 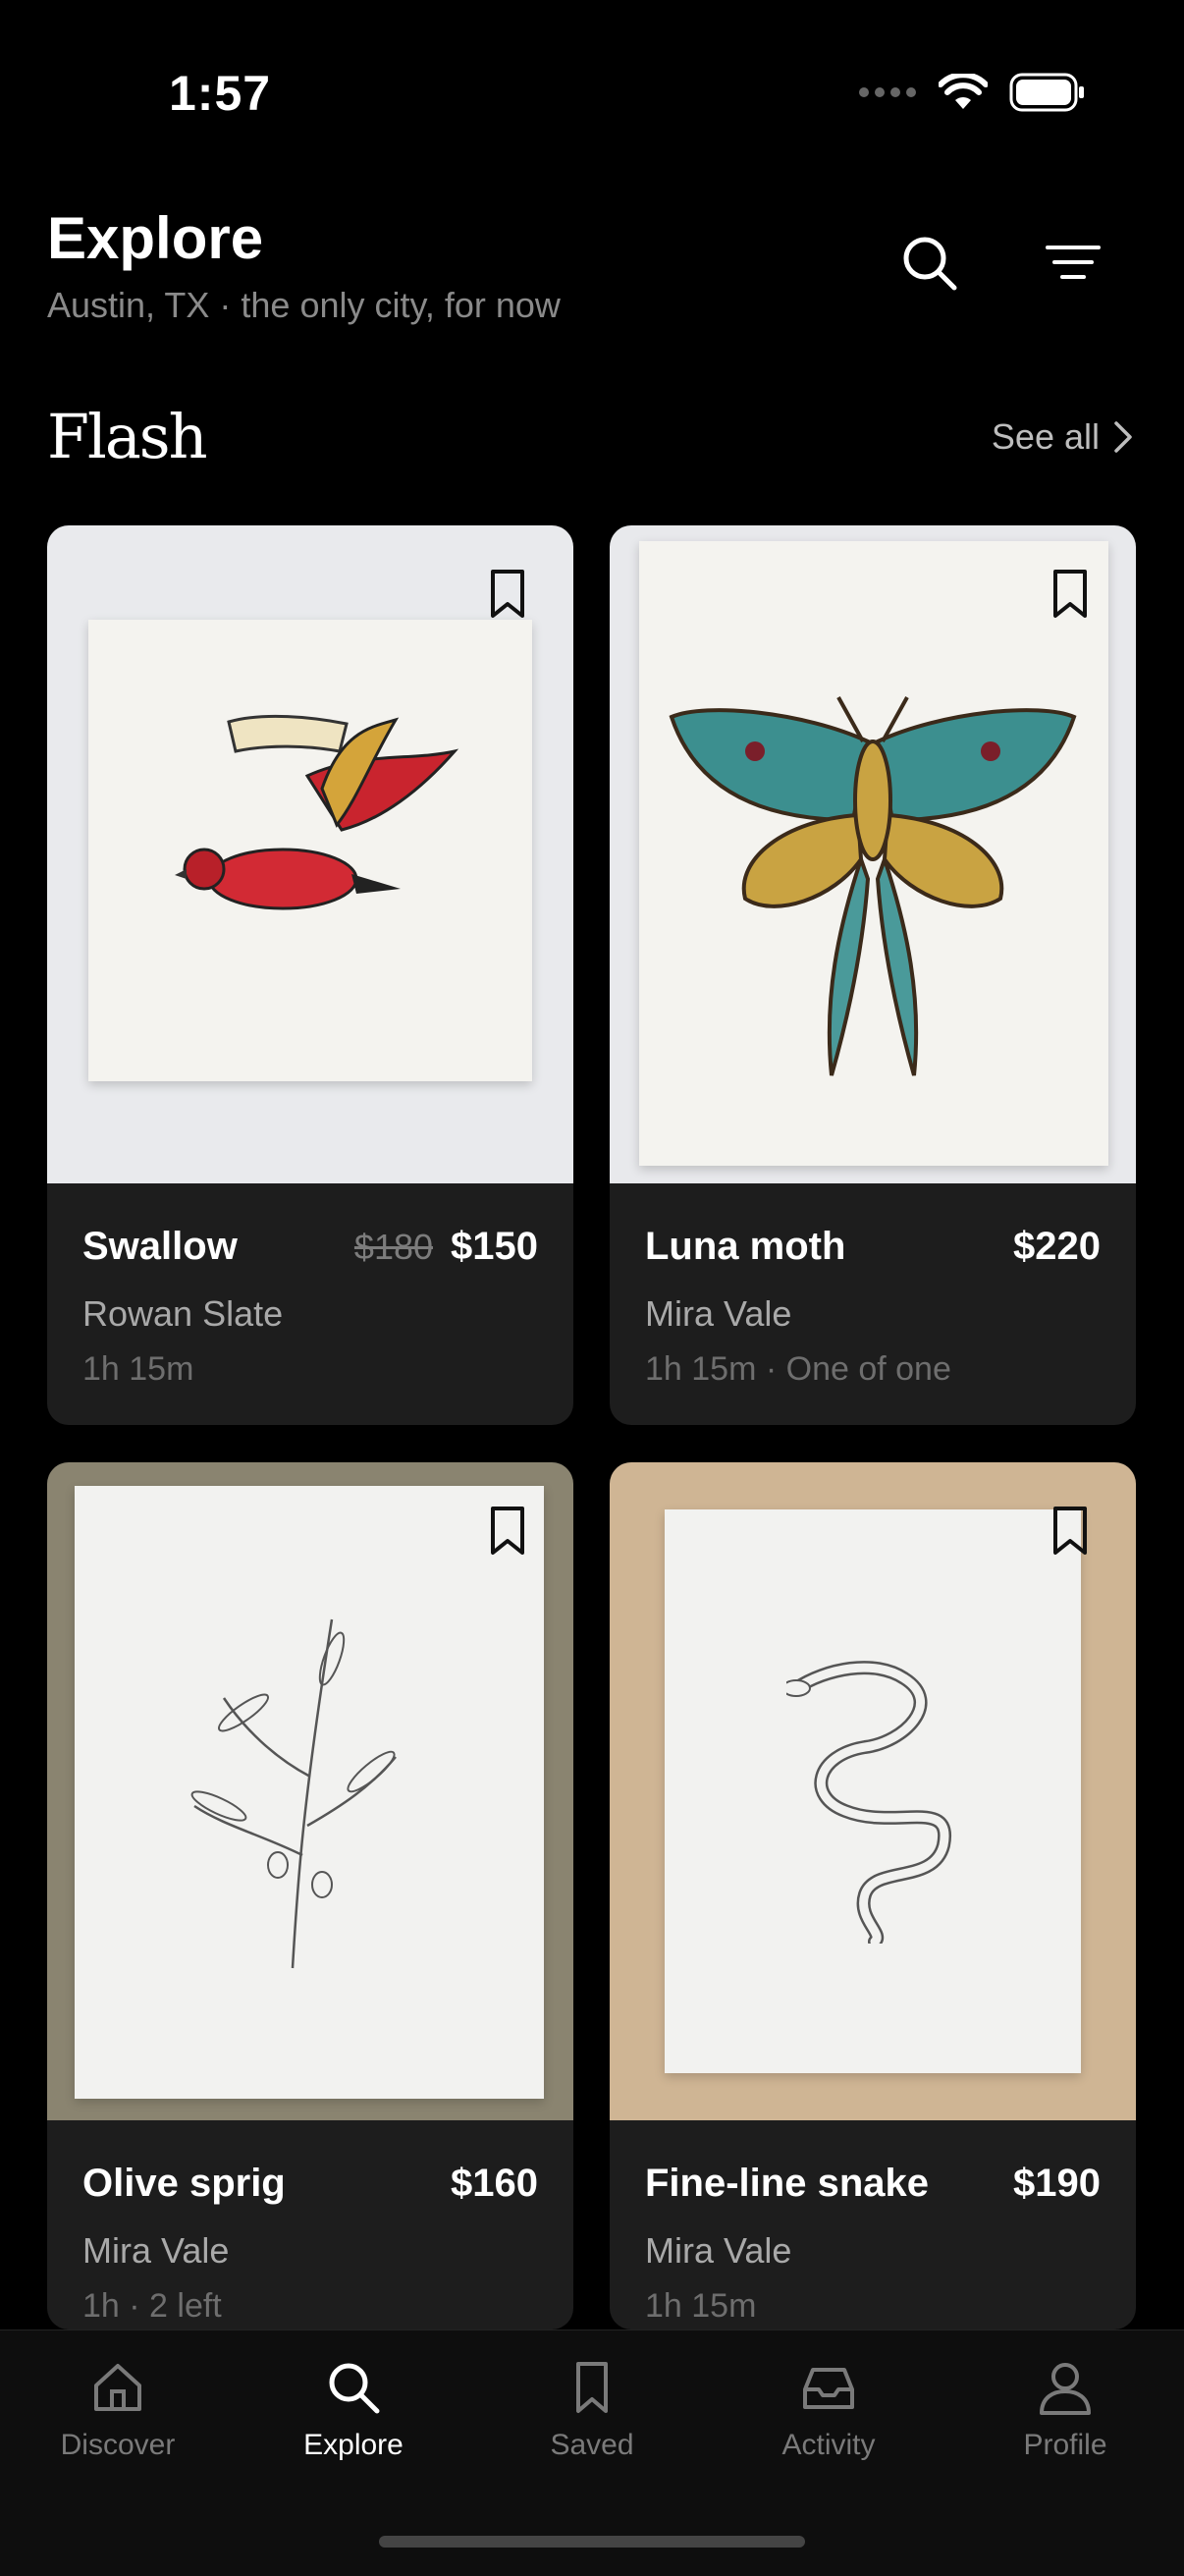 What do you see at coordinates (592, 2542) in the screenshot?
I see `home-indicator` at bounding box center [592, 2542].